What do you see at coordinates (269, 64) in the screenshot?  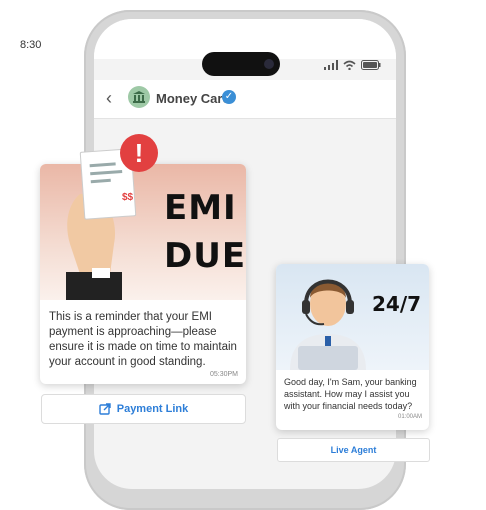 I see `camera-icon` at bounding box center [269, 64].